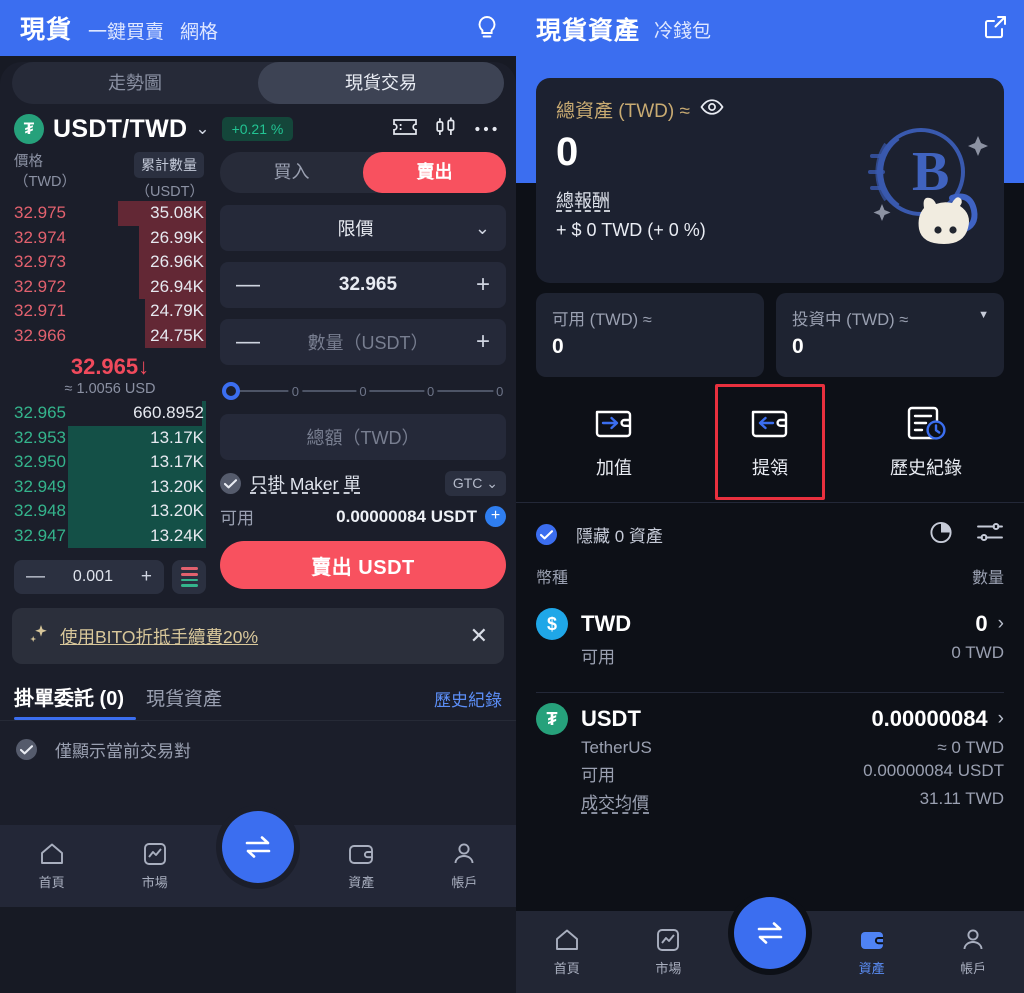  Describe the element at coordinates (467, 483) in the screenshot. I see `tif-value: GTC` at that location.